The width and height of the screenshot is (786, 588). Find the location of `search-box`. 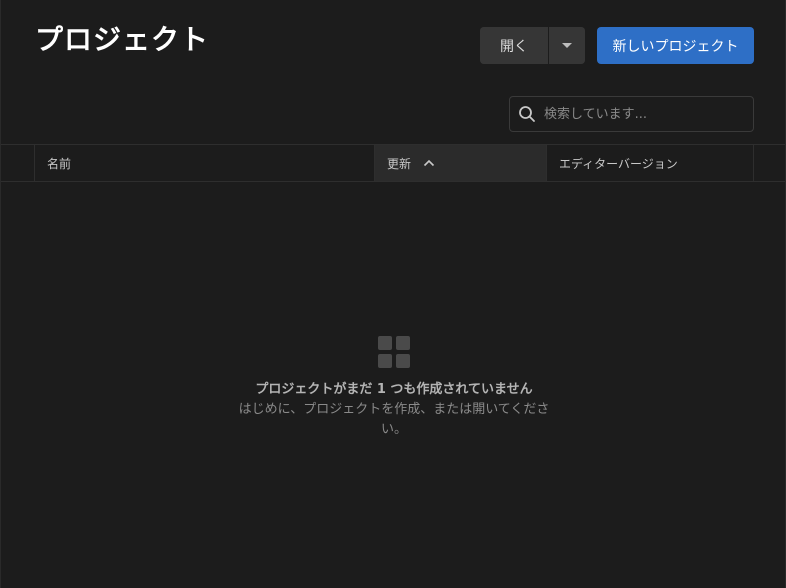

search-box is located at coordinates (631, 114).